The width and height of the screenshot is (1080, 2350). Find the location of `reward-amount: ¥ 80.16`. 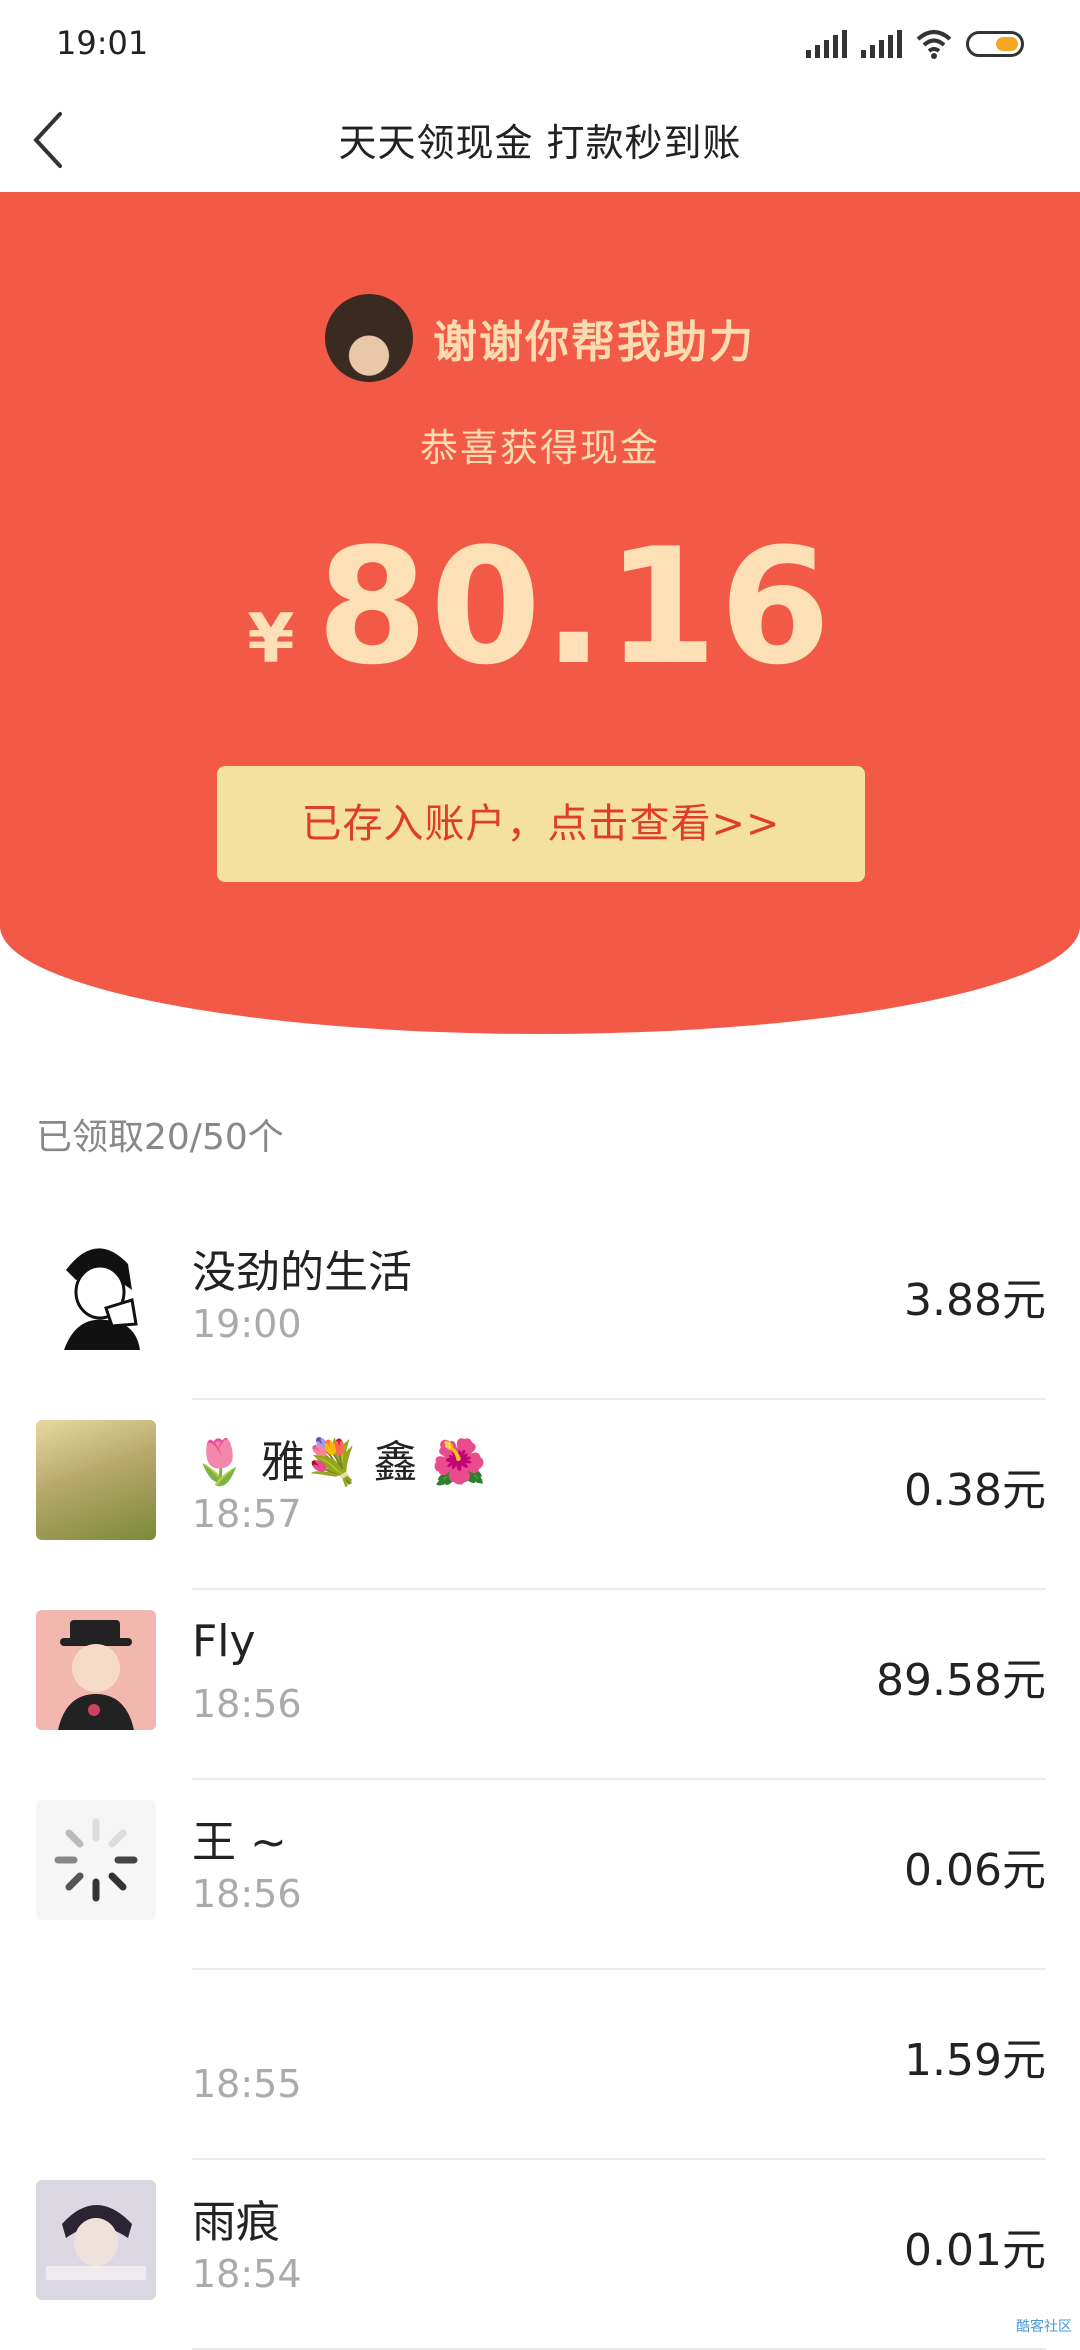

reward-amount: ¥ 80.16 is located at coordinates (540, 607).